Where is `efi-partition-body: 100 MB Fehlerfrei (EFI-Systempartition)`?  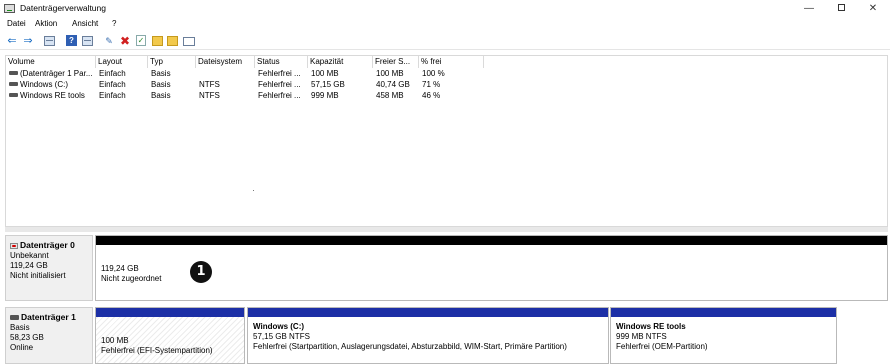 efi-partition-body: 100 MB Fehlerfrei (EFI-Systempartition) is located at coordinates (170, 341).